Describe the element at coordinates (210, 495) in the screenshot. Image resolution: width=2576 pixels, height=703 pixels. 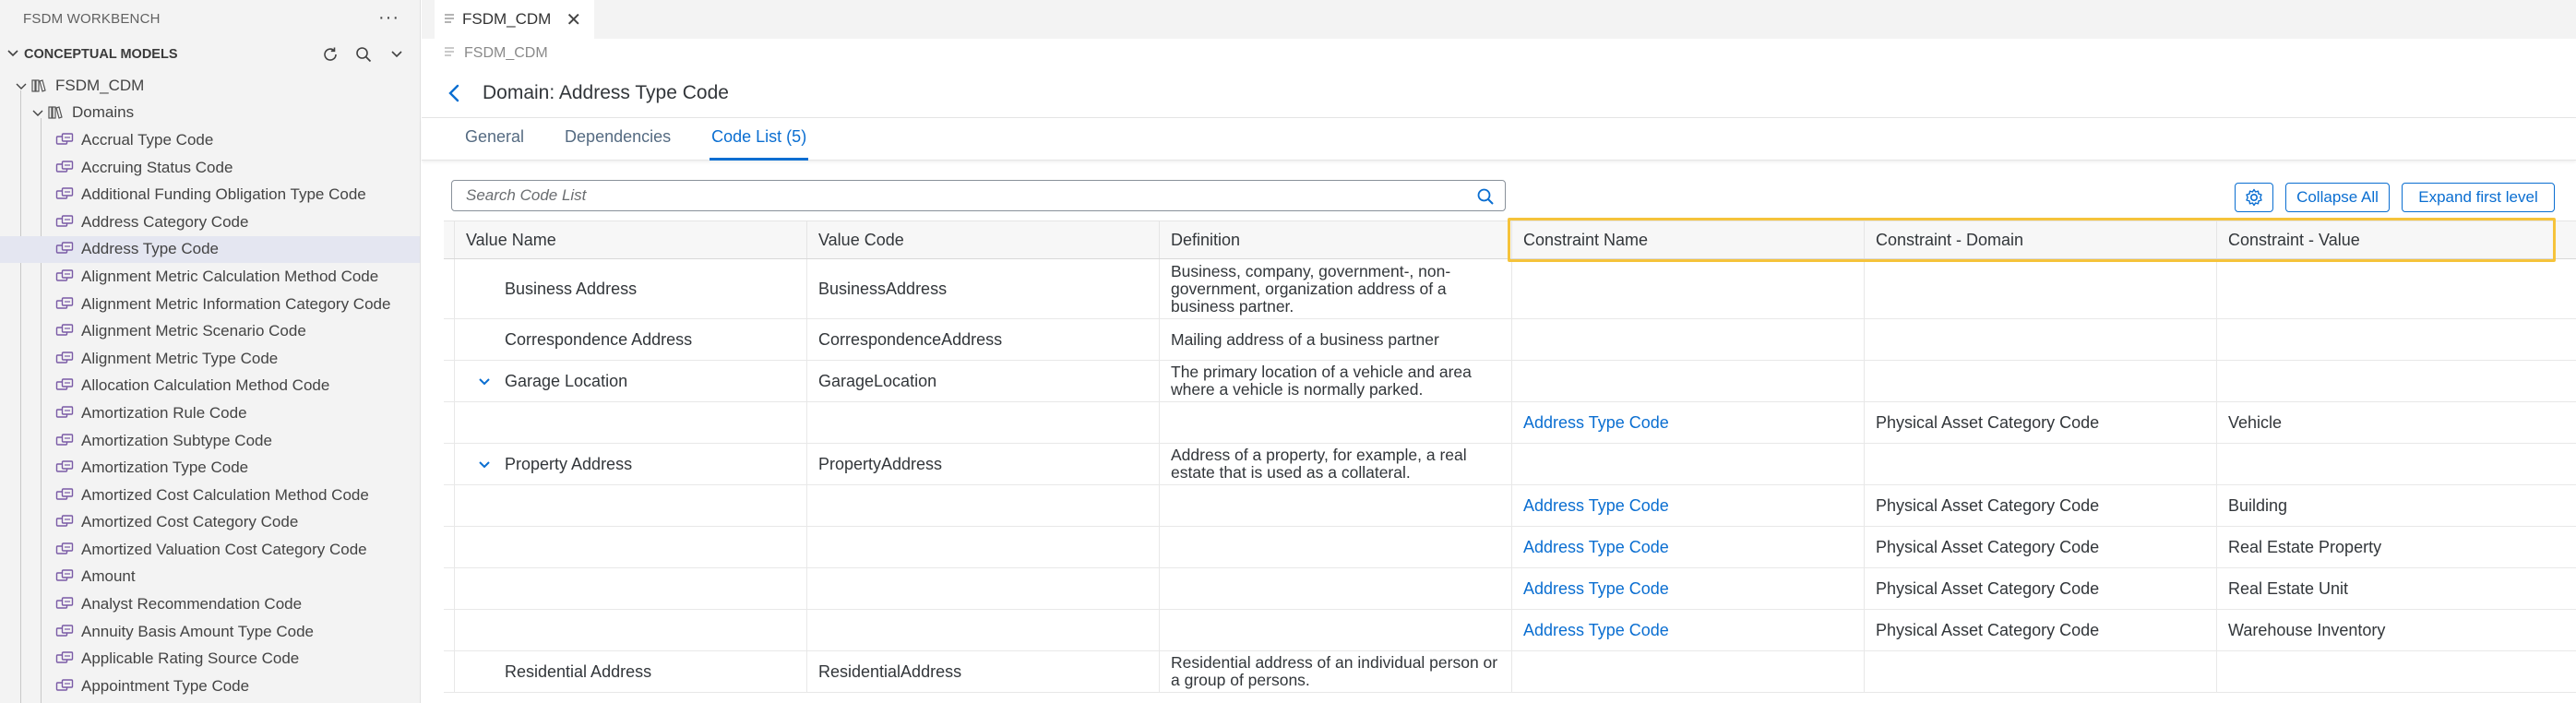
I see `sidebar-item-domain: Amortized Cost Calculation Method Code` at that location.